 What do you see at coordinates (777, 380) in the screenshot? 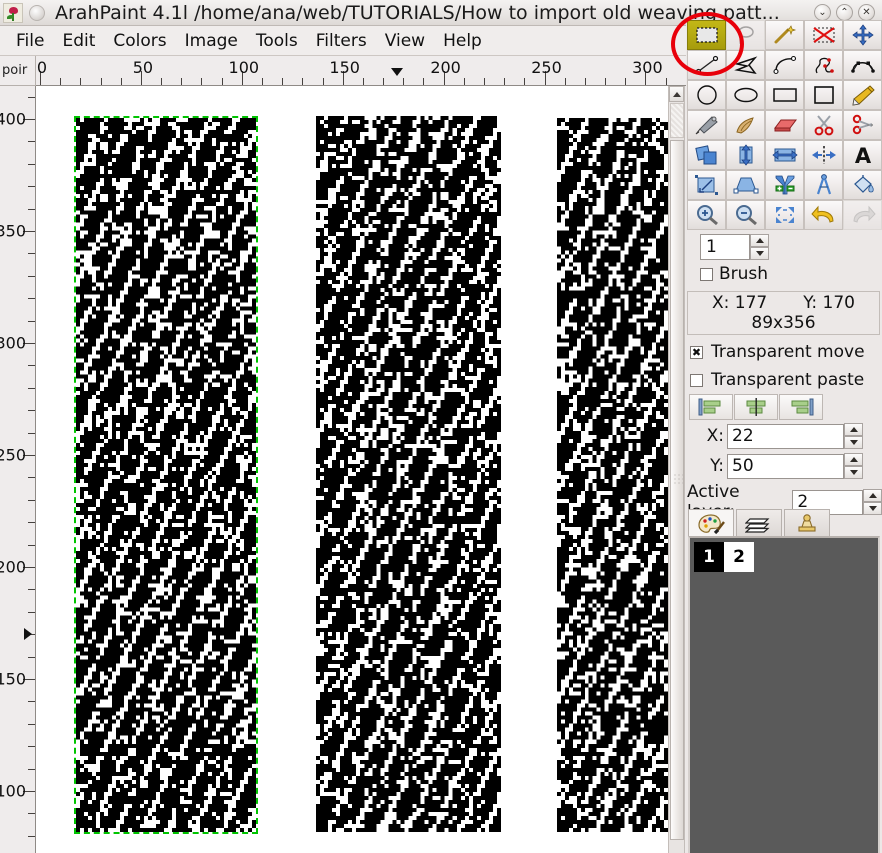
I see `transparent-paste-row: Transparent paste` at bounding box center [777, 380].